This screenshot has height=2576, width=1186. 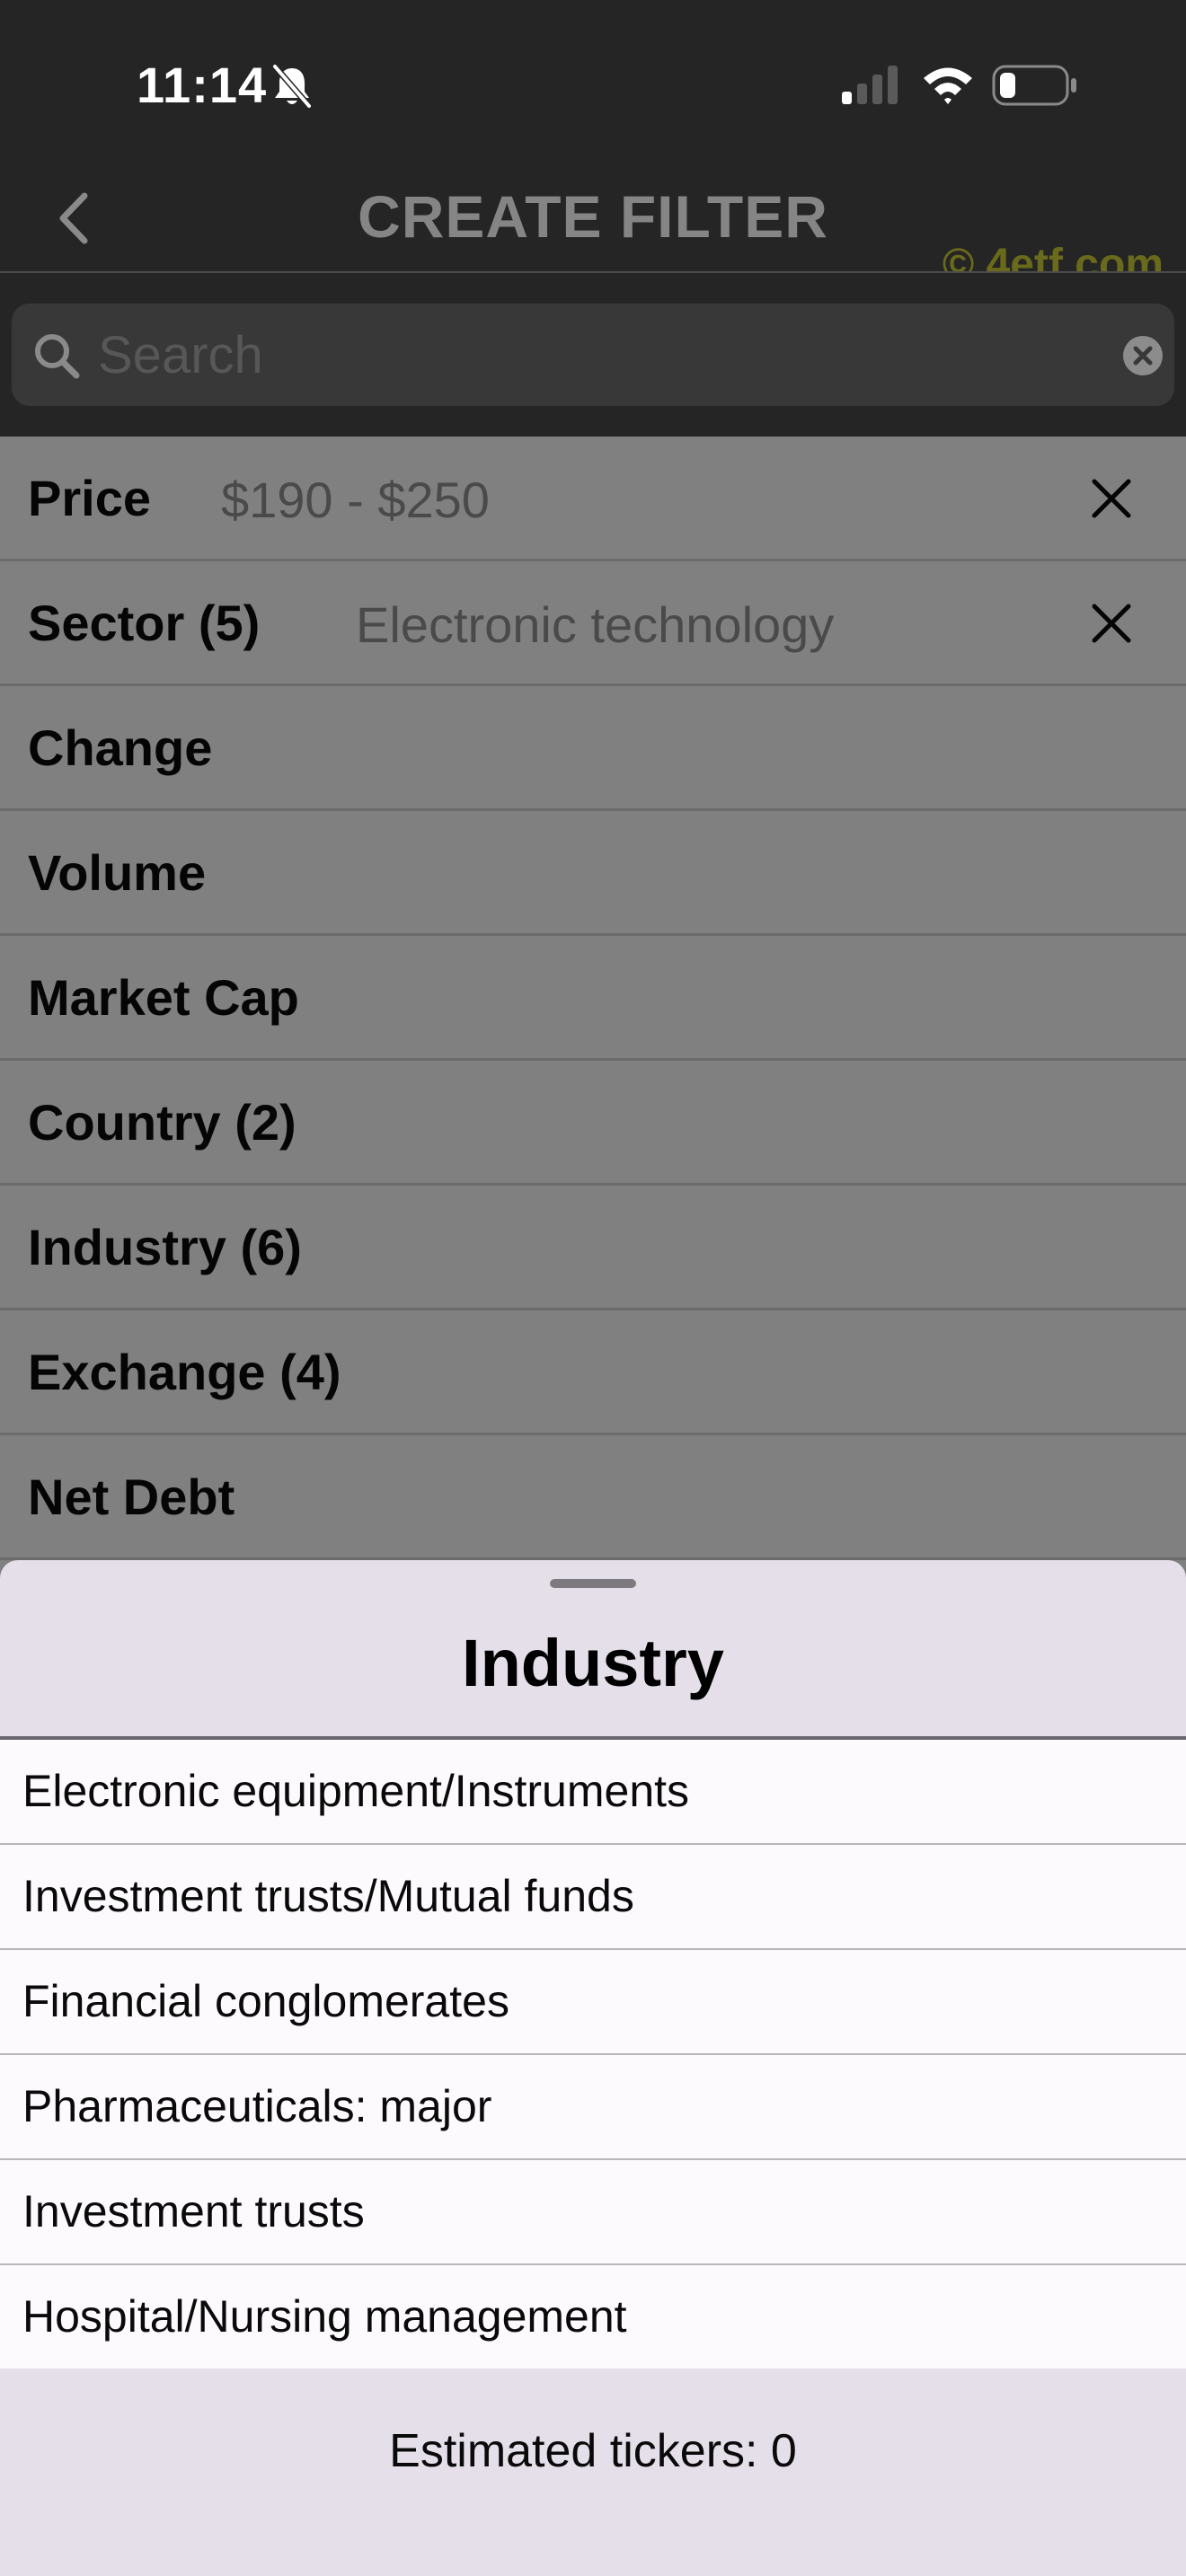 What do you see at coordinates (89, 498) in the screenshot?
I see `filter-label: Price` at bounding box center [89, 498].